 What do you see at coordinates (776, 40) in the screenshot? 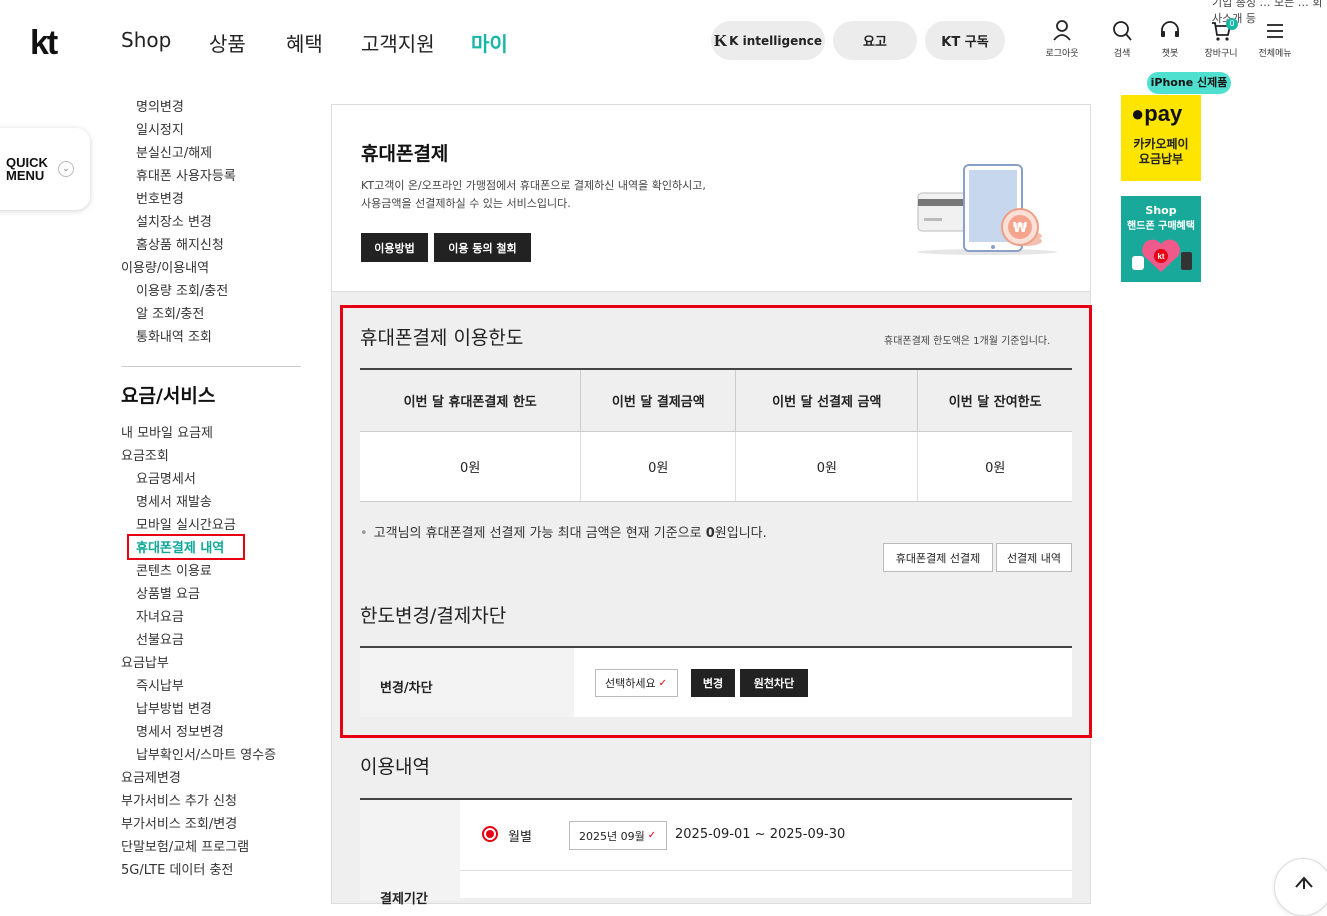
I see `pill-label: K intelligence` at bounding box center [776, 40].